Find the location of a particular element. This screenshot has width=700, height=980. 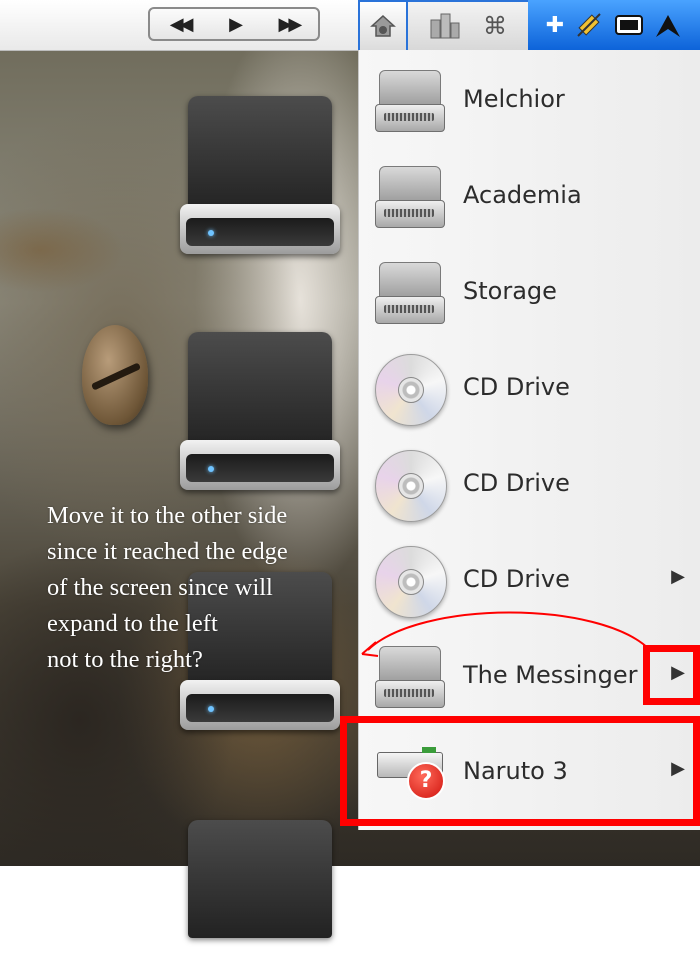

highlight-box-naruto is located at coordinates (520, 771).